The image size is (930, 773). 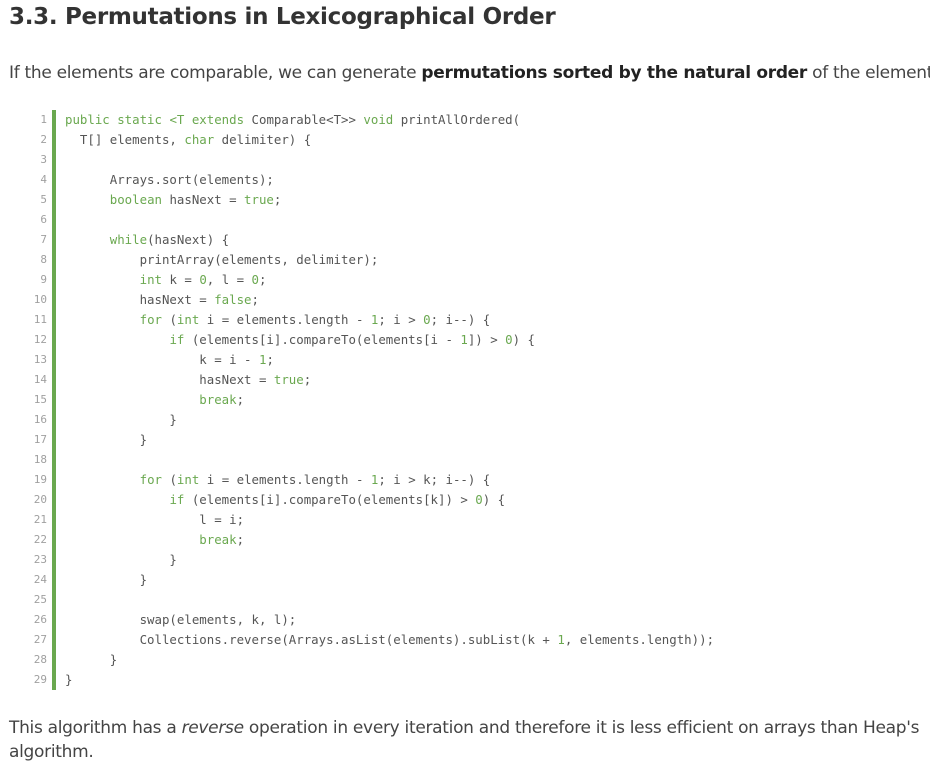 I want to click on code-token: ; i > k; i--) {, so click(x=434, y=479).